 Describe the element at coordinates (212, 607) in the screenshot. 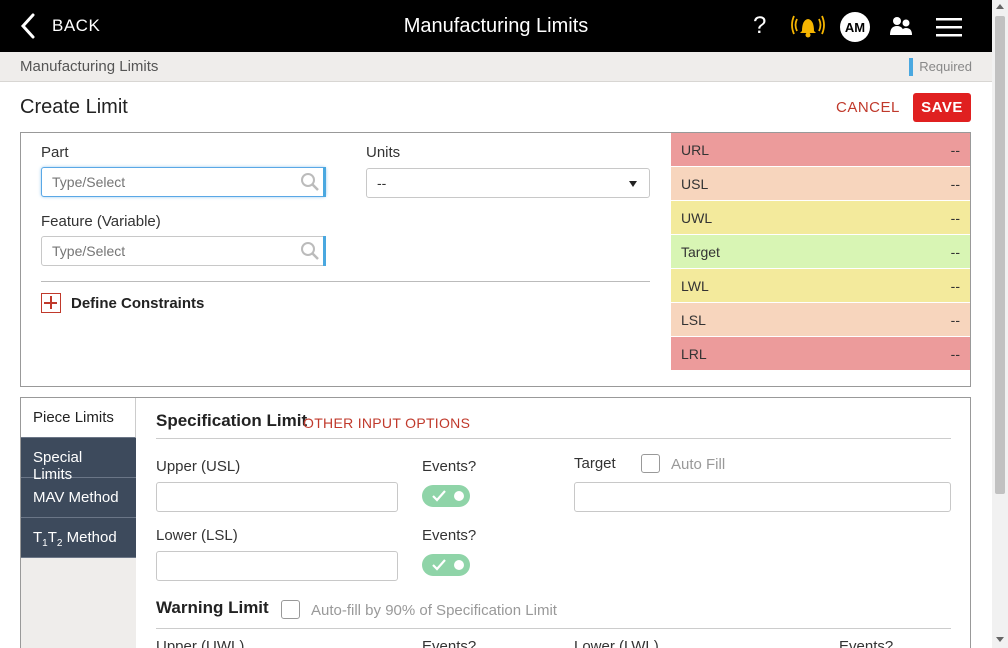

I see `warning-limit-title: Warning Limit` at that location.